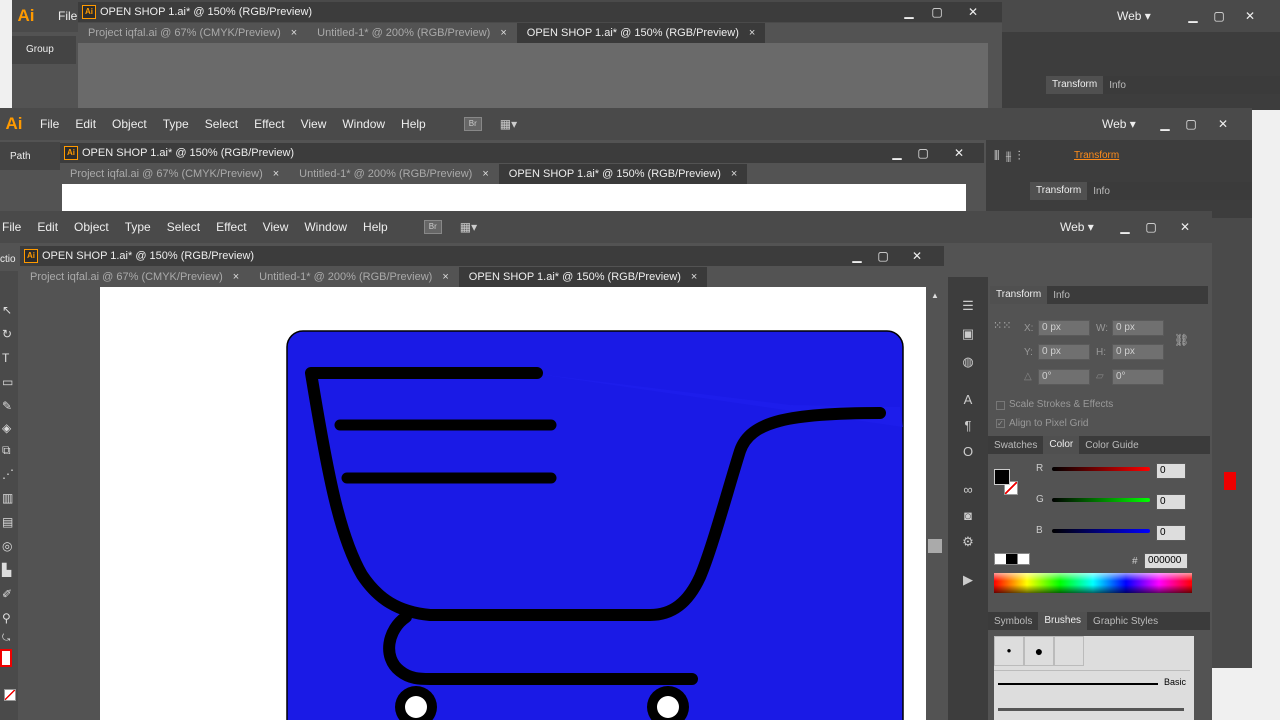 The height and width of the screenshot is (720, 1280). Describe the element at coordinates (1101, 500) in the screenshot. I see `g-slider` at that location.